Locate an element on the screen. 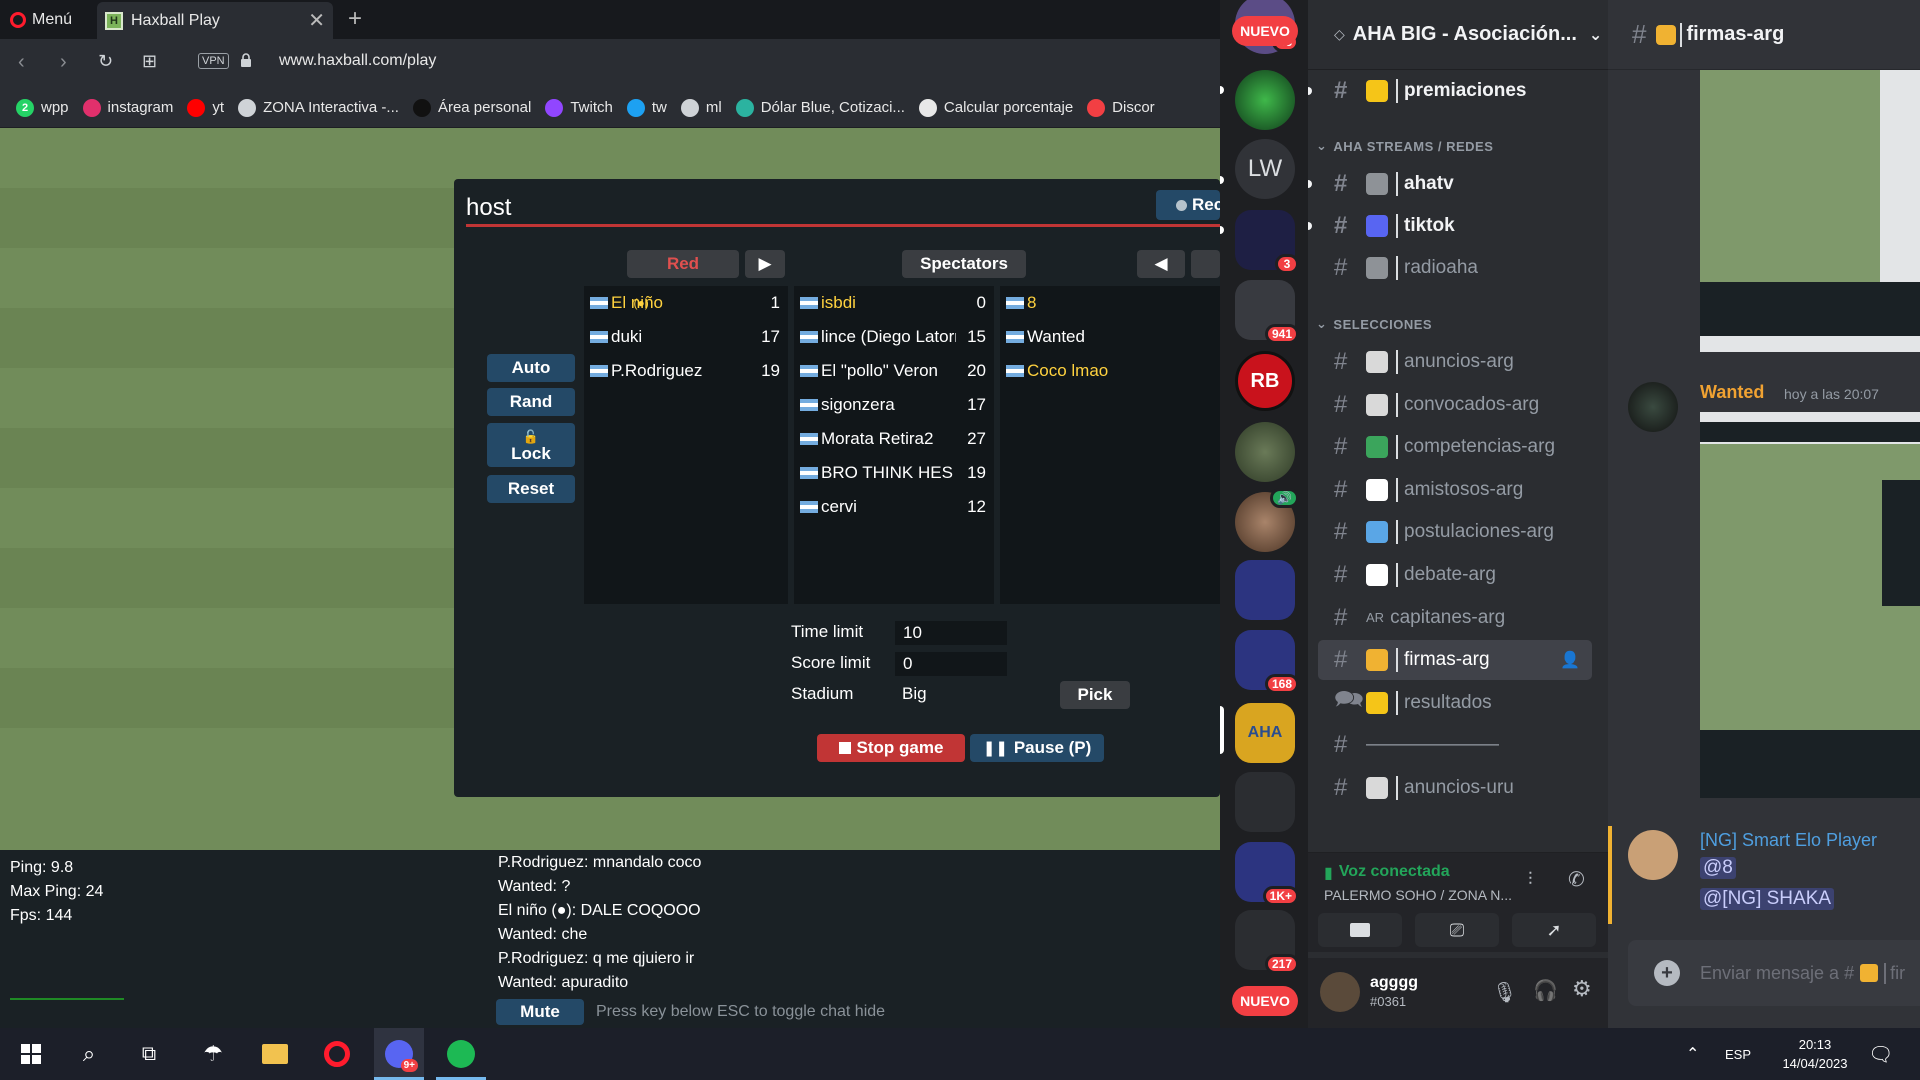 The width and height of the screenshot is (1920, 1080). widgets-icon: ☂ is located at coordinates (213, 1054).